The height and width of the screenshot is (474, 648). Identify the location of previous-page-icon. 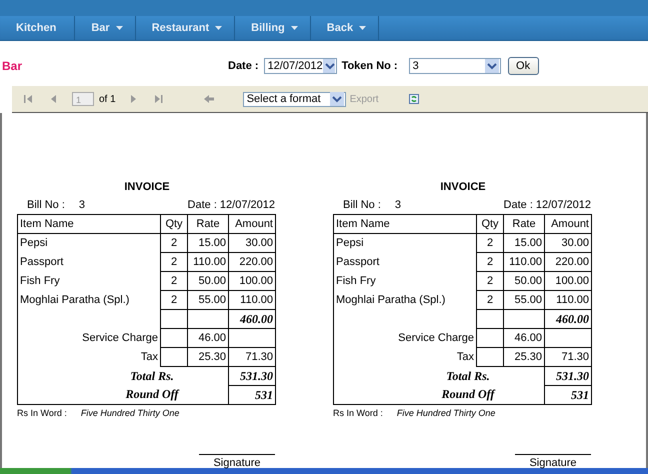
(54, 99).